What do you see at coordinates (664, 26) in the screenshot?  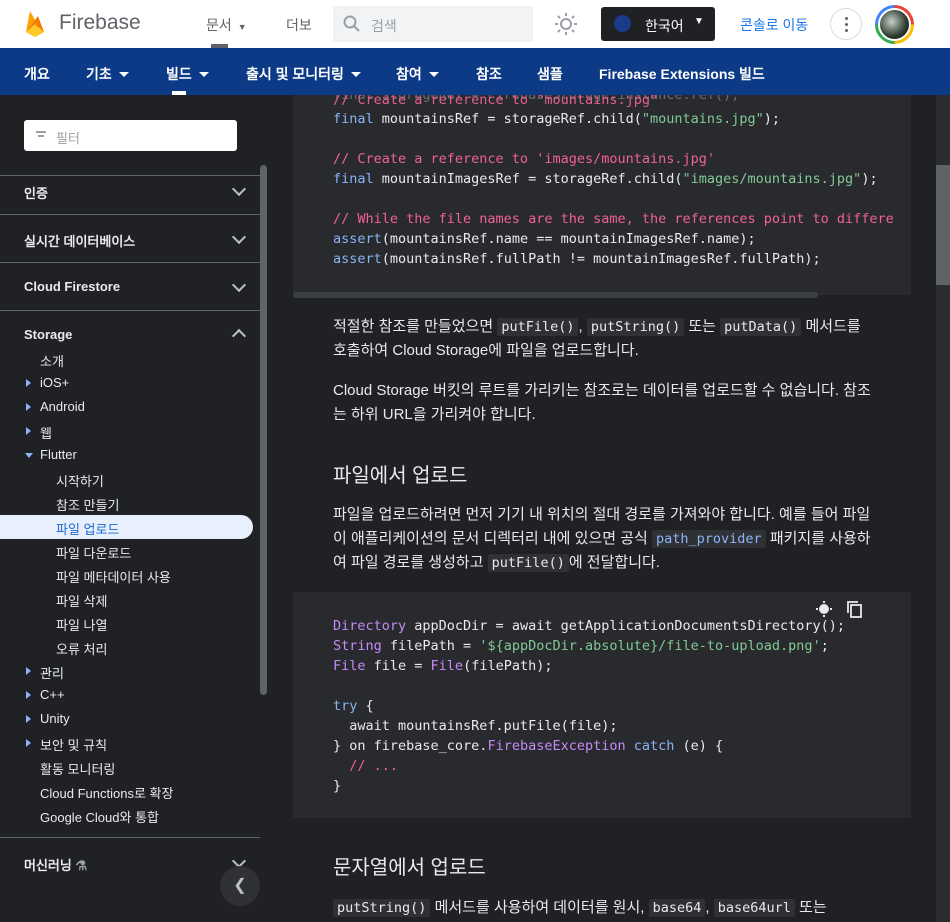 I see `language-label: 한국어` at bounding box center [664, 26].